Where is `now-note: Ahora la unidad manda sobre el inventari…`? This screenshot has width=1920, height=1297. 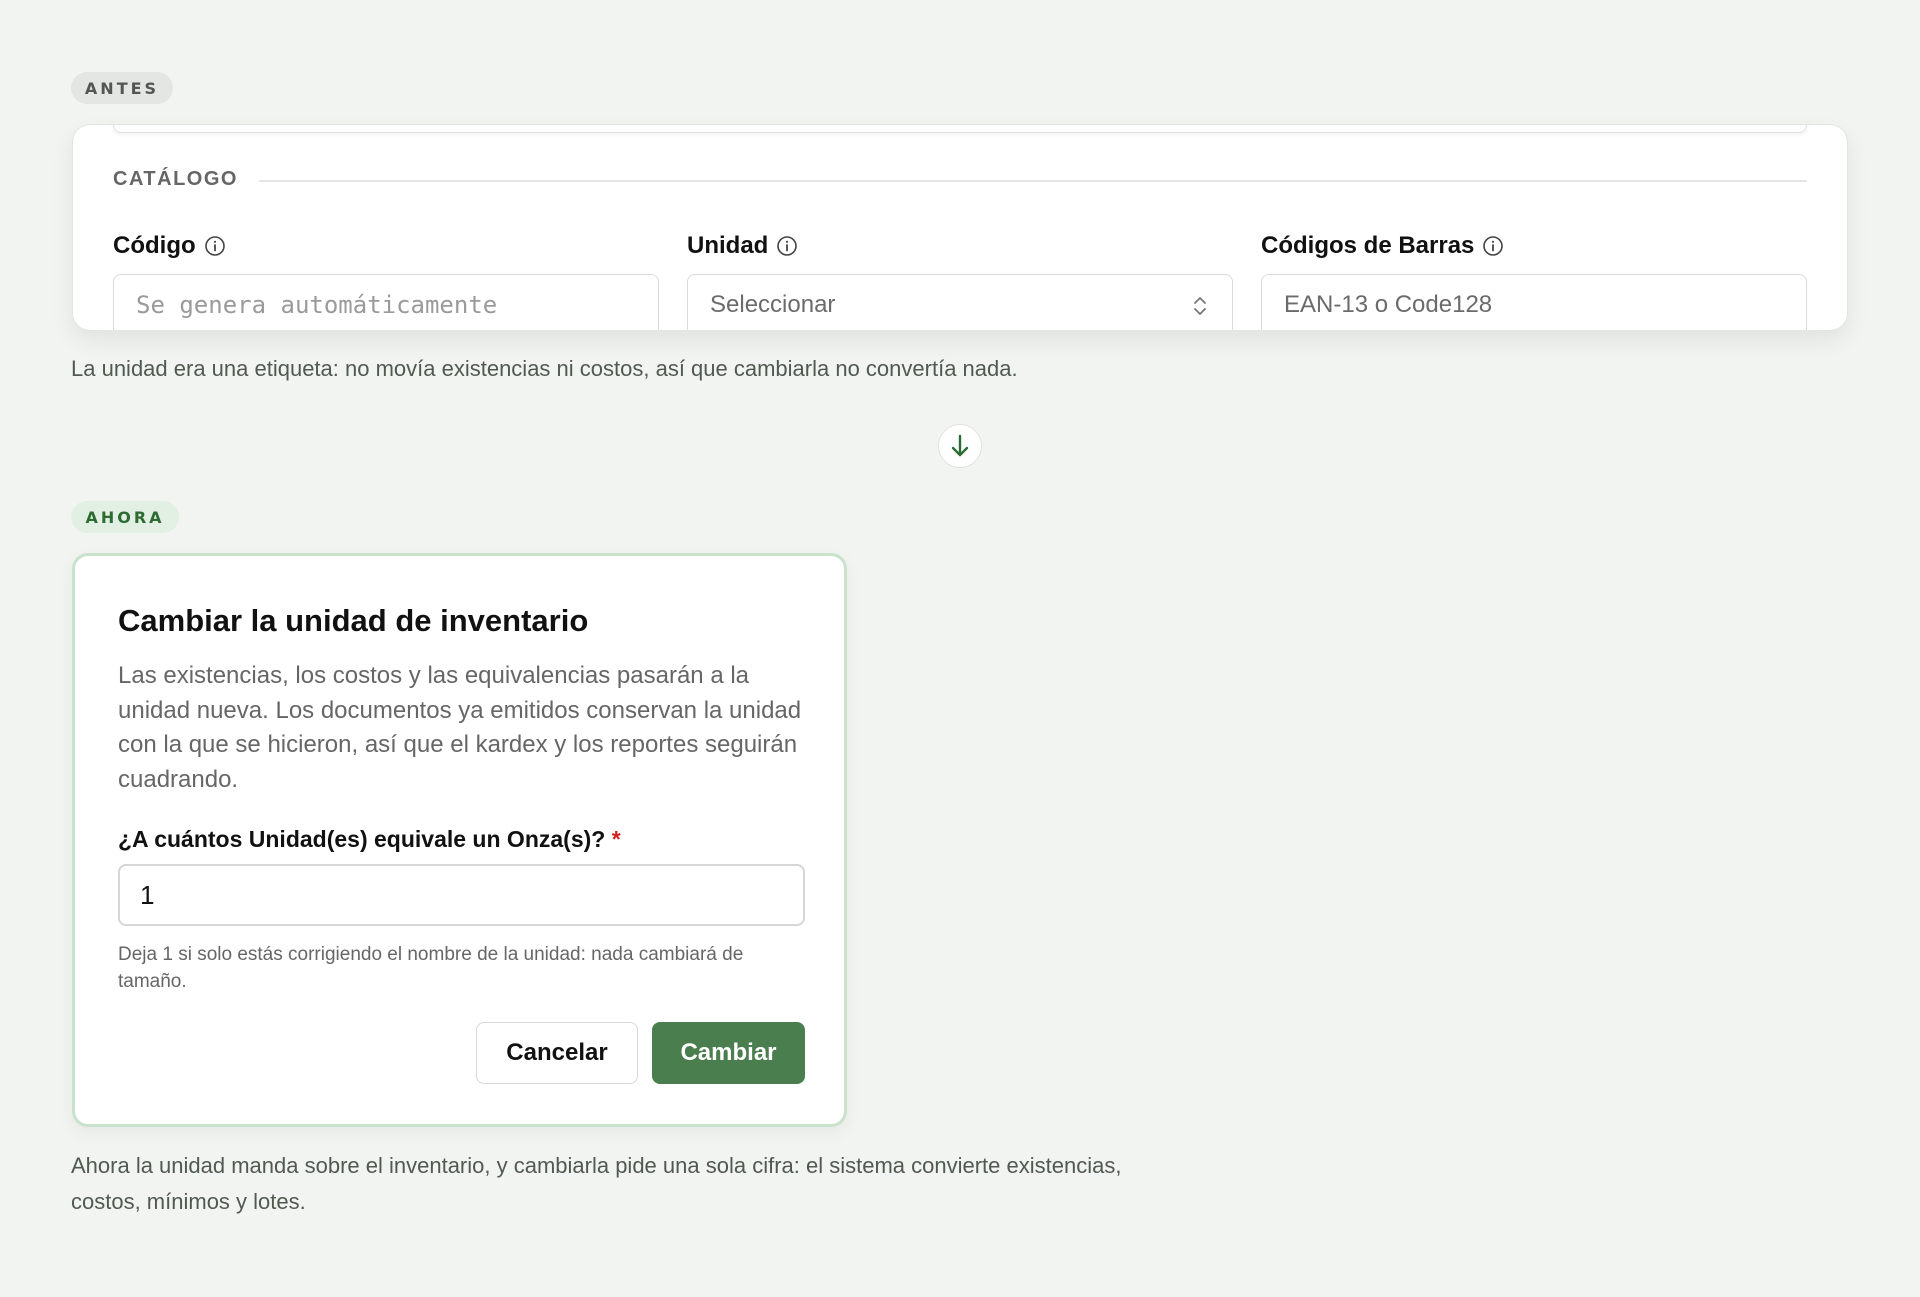
now-note: Ahora la unidad manda sobre el inventari… is located at coordinates (596, 1183).